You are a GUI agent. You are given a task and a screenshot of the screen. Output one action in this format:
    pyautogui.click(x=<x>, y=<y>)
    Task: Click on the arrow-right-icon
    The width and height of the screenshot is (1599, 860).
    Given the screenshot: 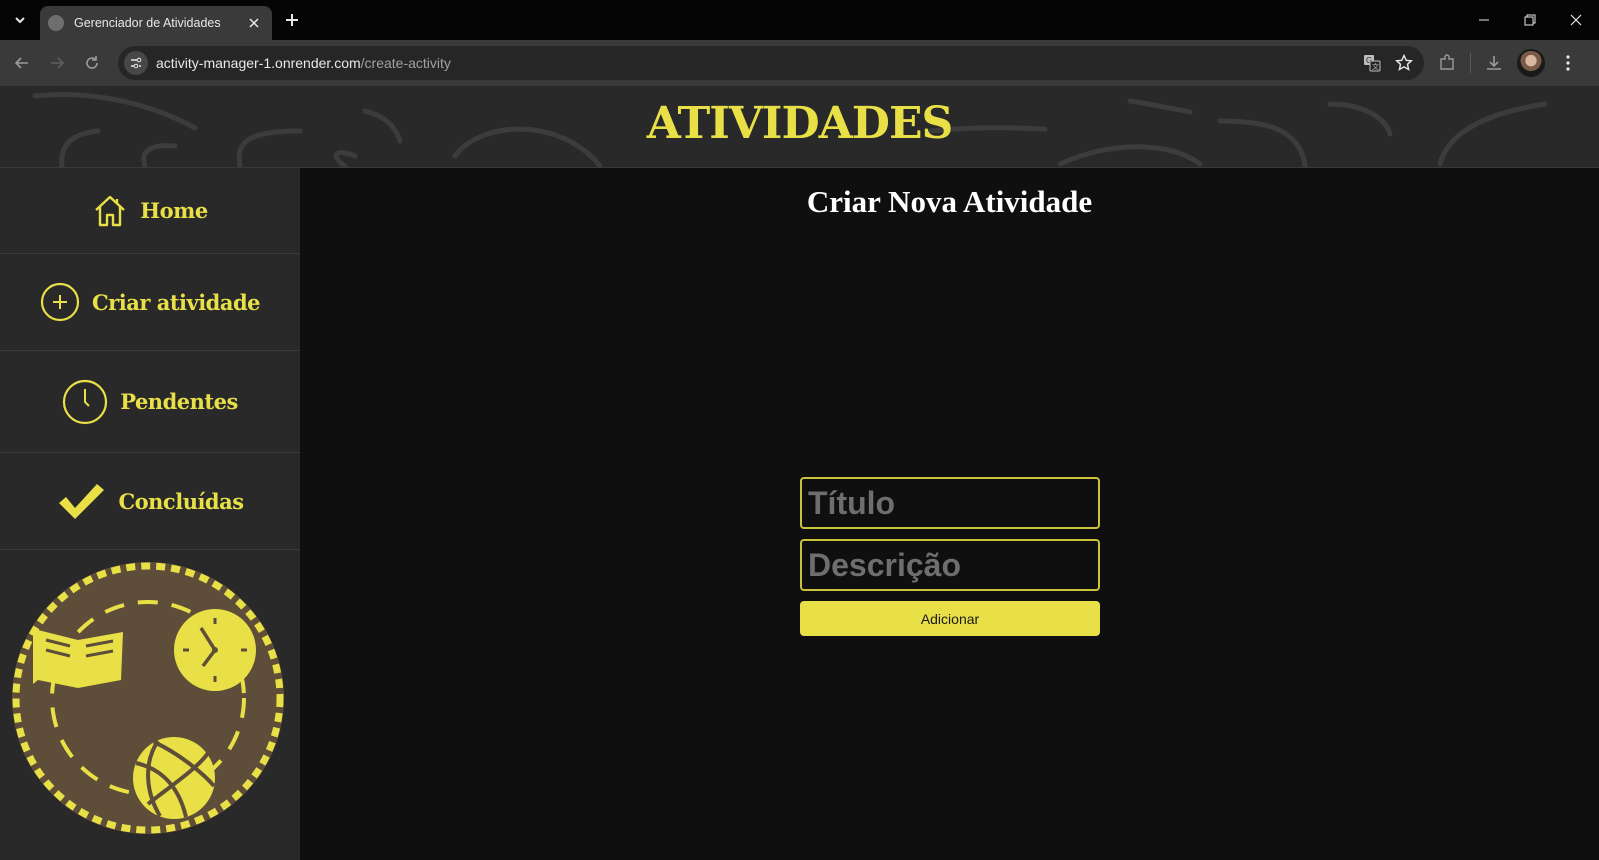 What is the action you would take?
    pyautogui.click(x=58, y=63)
    